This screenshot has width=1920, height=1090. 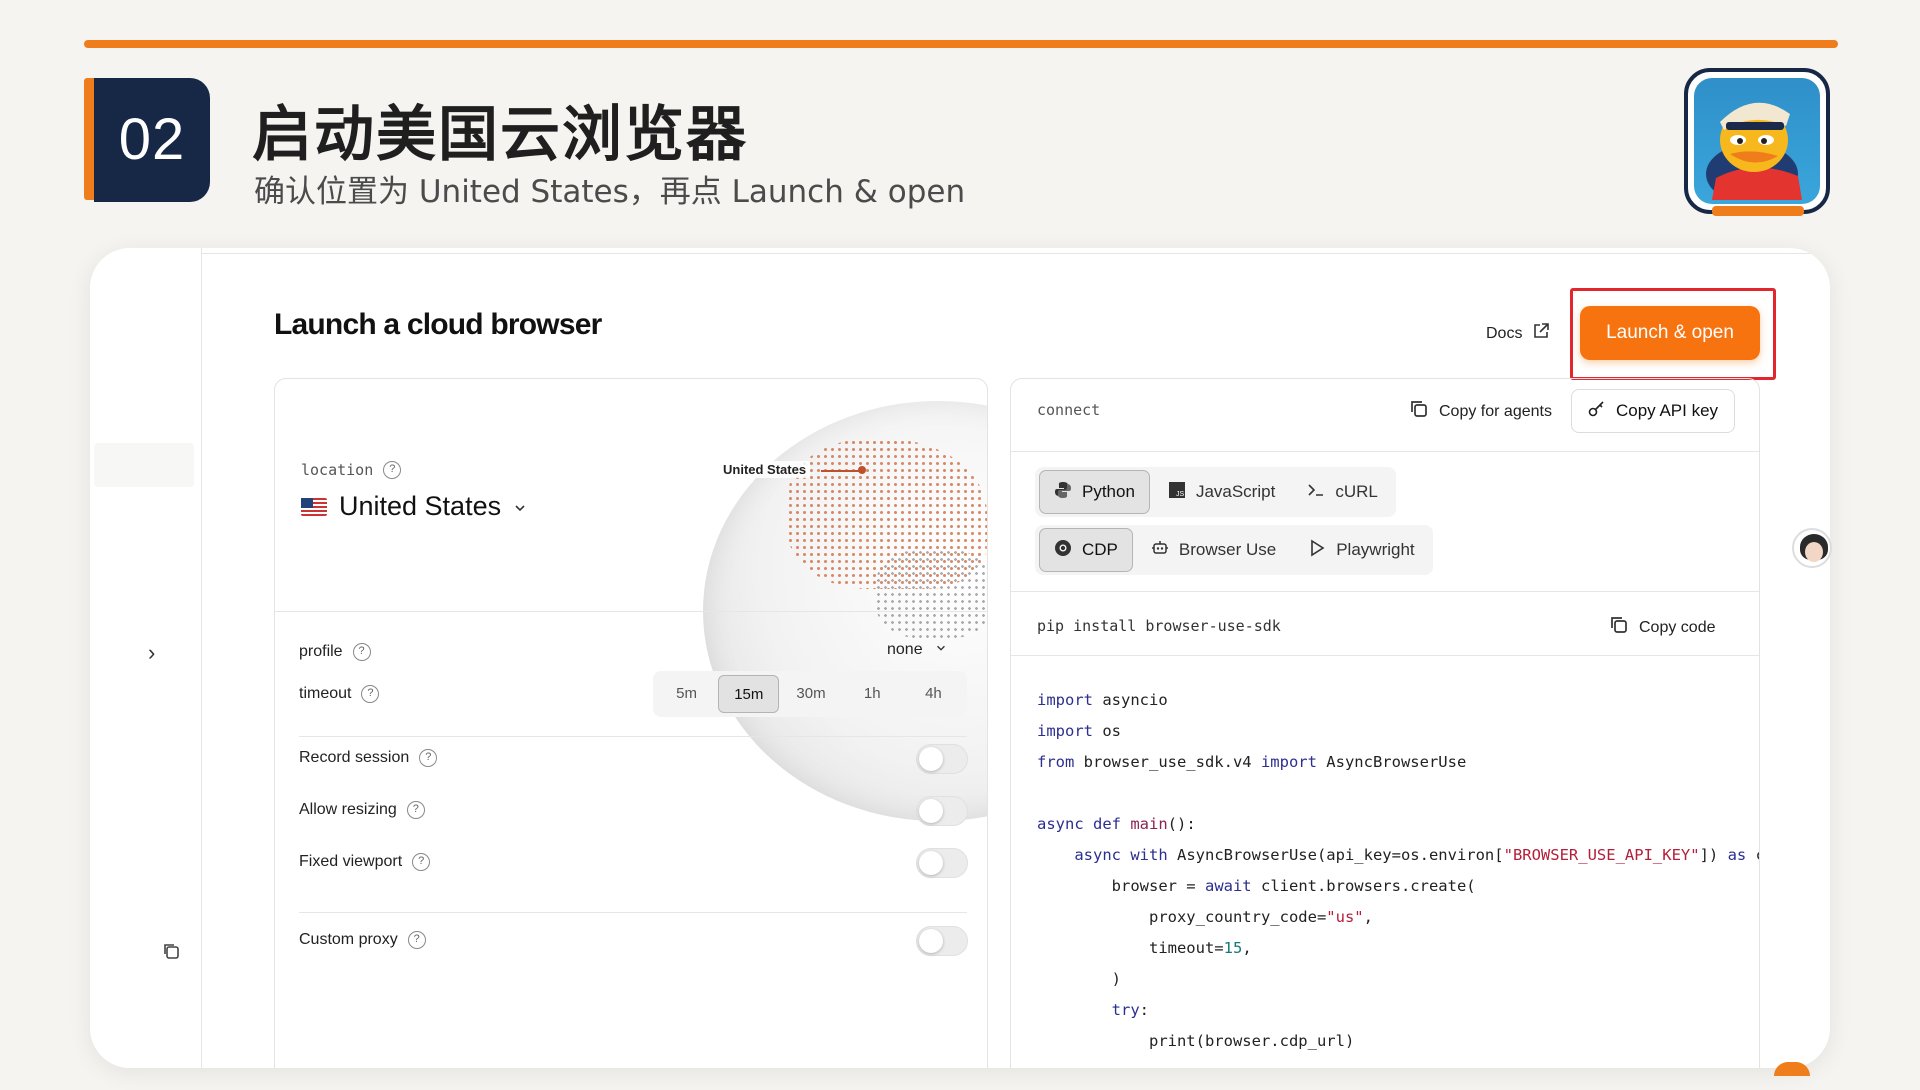 What do you see at coordinates (942, 759) in the screenshot?
I see `record-session-toggle` at bounding box center [942, 759].